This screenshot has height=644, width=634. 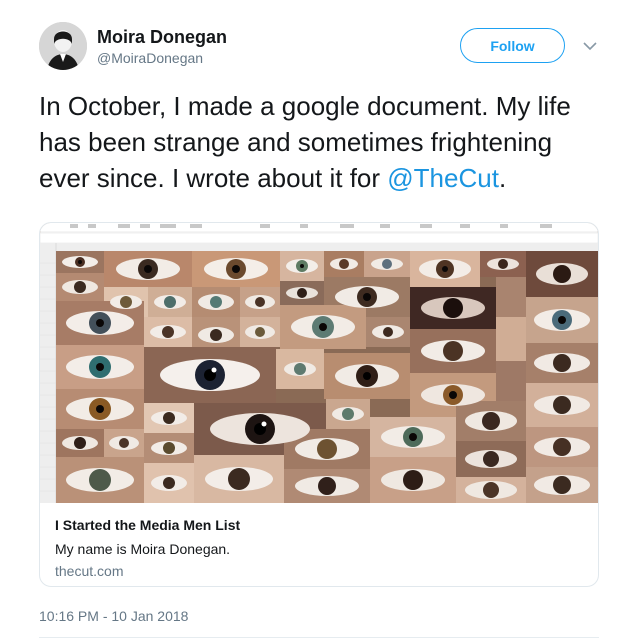 I want to click on author-name: Moira Donegan, so click(x=162, y=37).